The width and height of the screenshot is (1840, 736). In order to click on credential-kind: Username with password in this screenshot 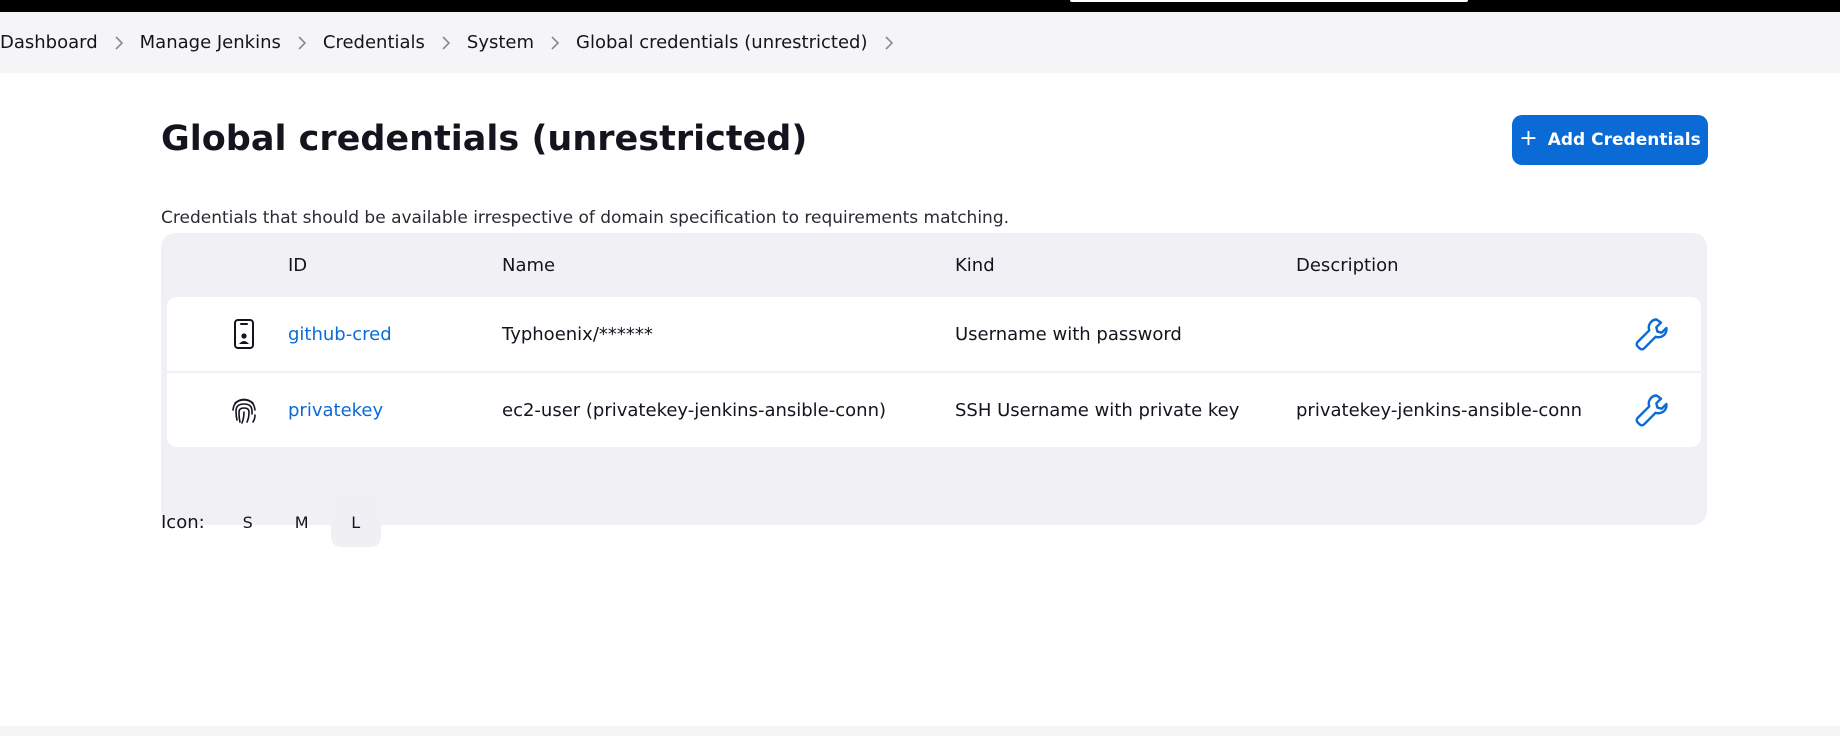, I will do `click(1068, 334)`.